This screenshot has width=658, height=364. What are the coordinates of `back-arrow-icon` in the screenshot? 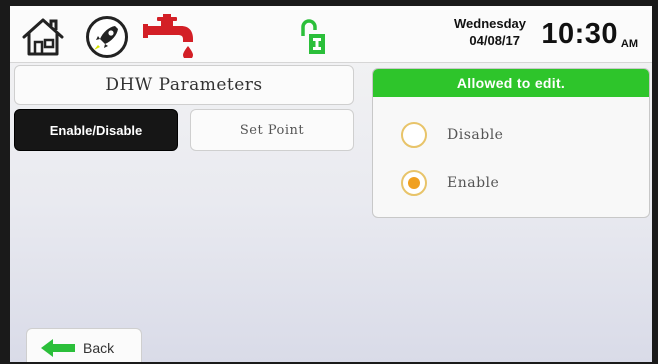 It's located at (58, 348).